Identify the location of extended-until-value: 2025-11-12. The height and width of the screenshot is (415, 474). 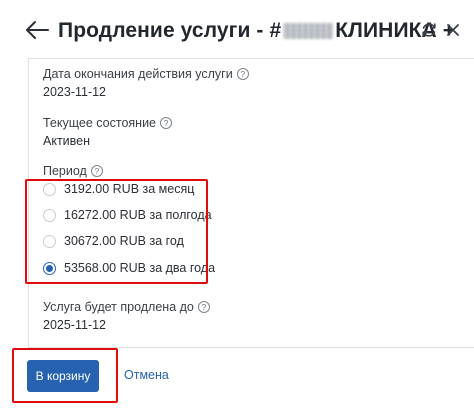
(75, 325).